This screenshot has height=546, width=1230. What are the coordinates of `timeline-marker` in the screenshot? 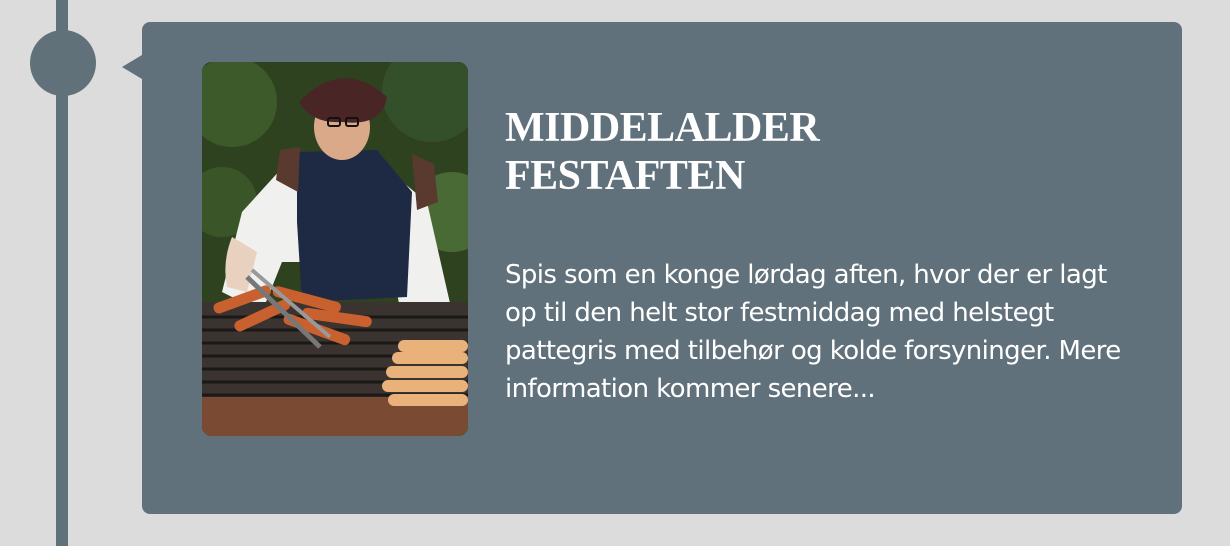 It's located at (63, 63).